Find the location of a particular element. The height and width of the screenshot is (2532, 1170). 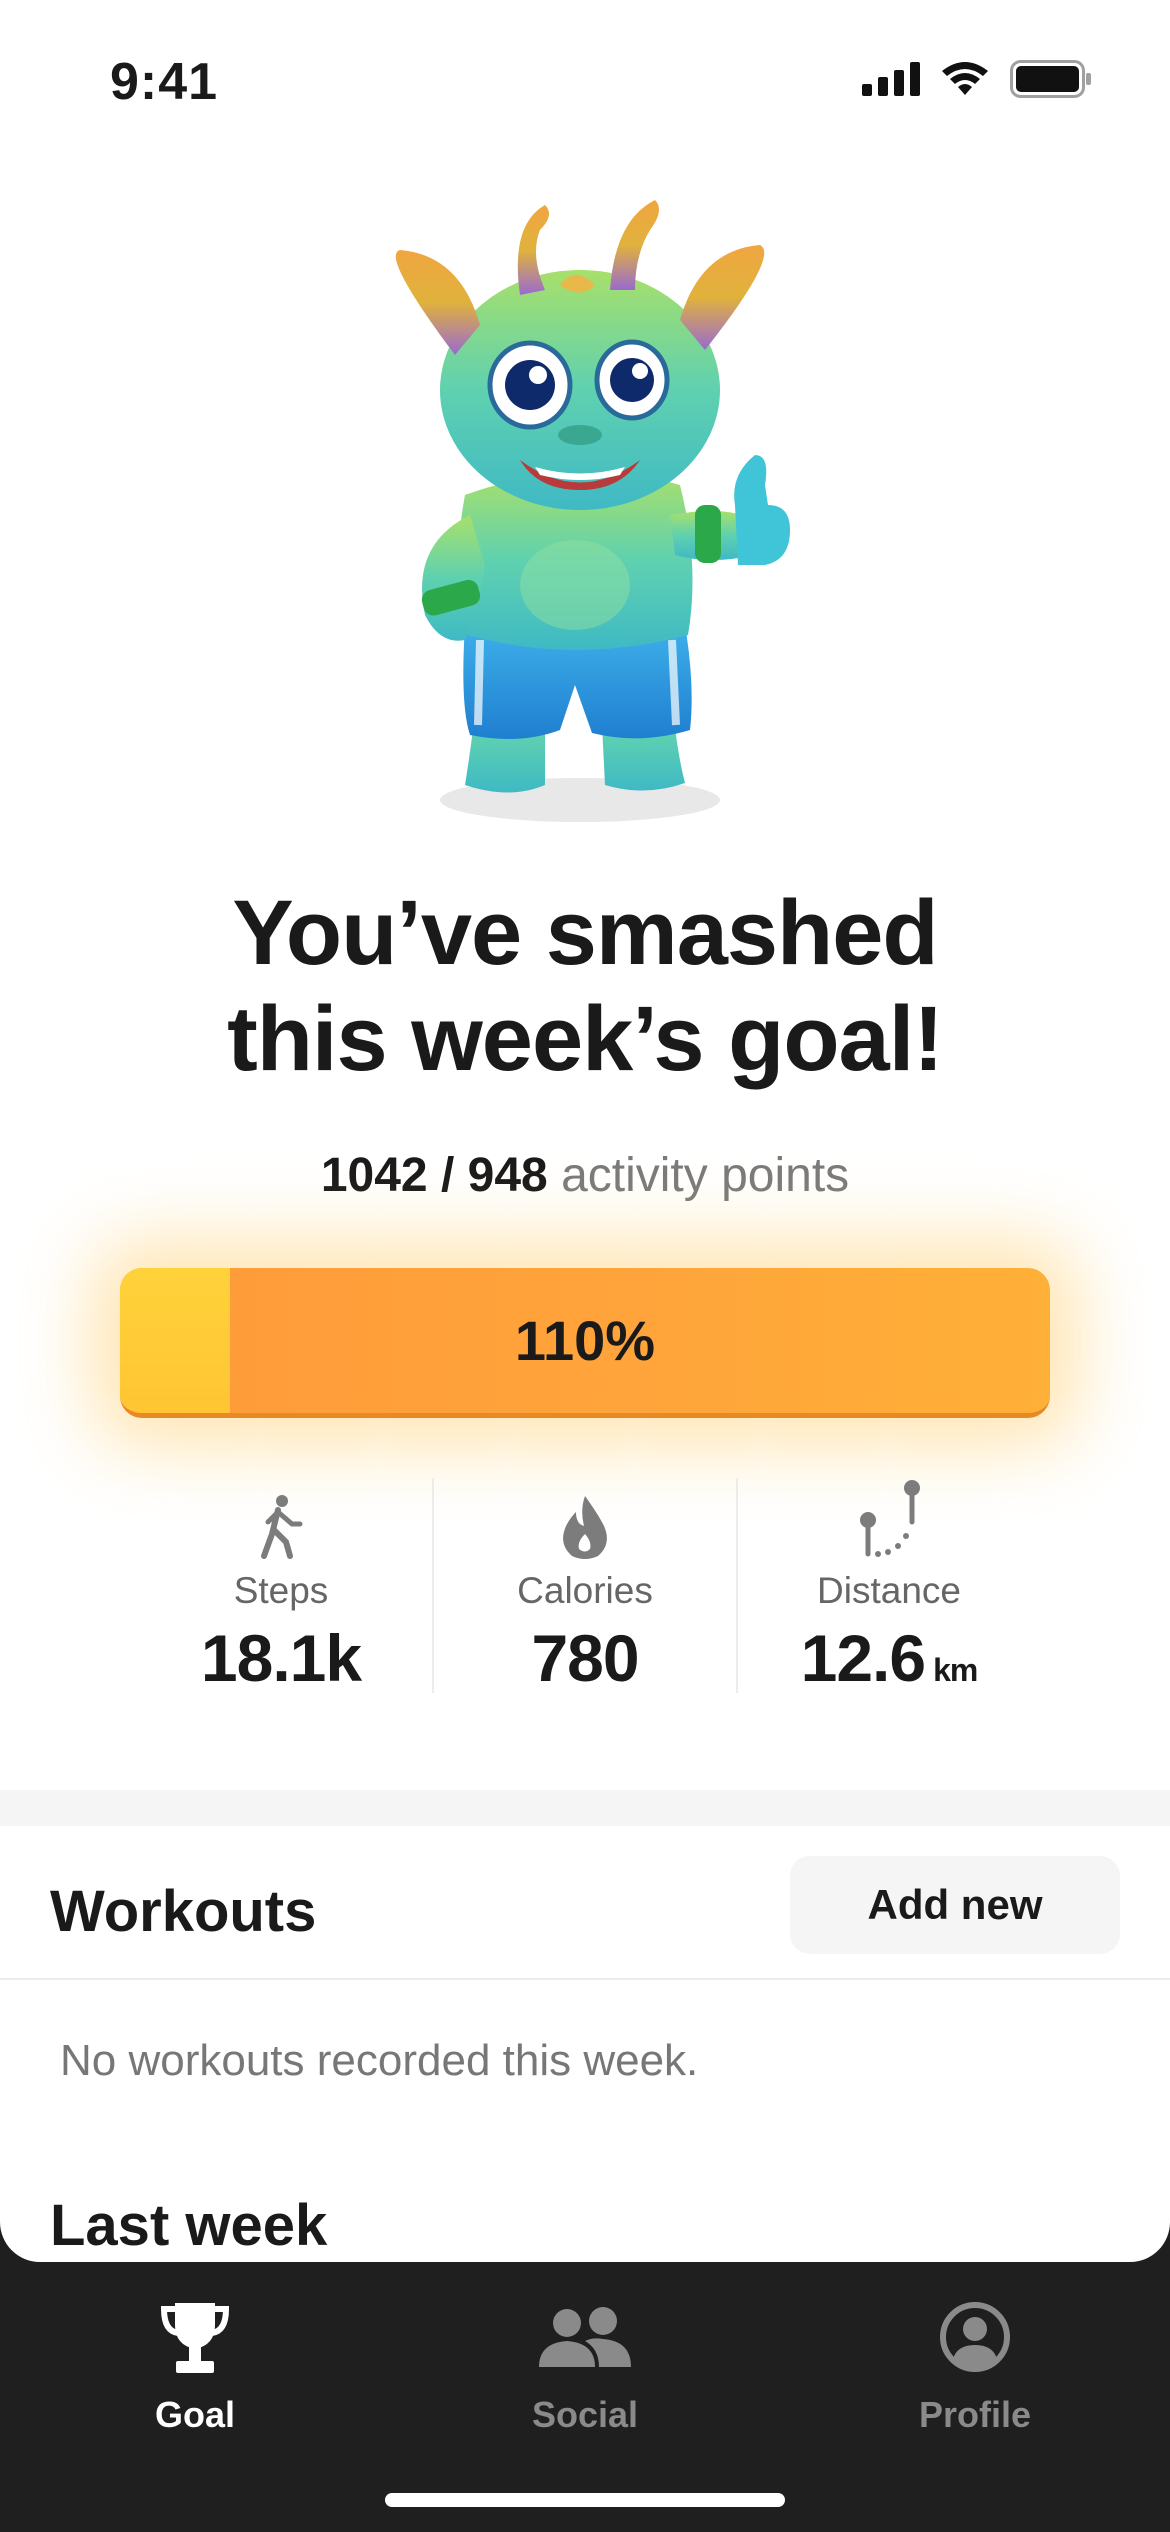

stat-value-distance: 12.6 km is located at coordinates (889, 1658).